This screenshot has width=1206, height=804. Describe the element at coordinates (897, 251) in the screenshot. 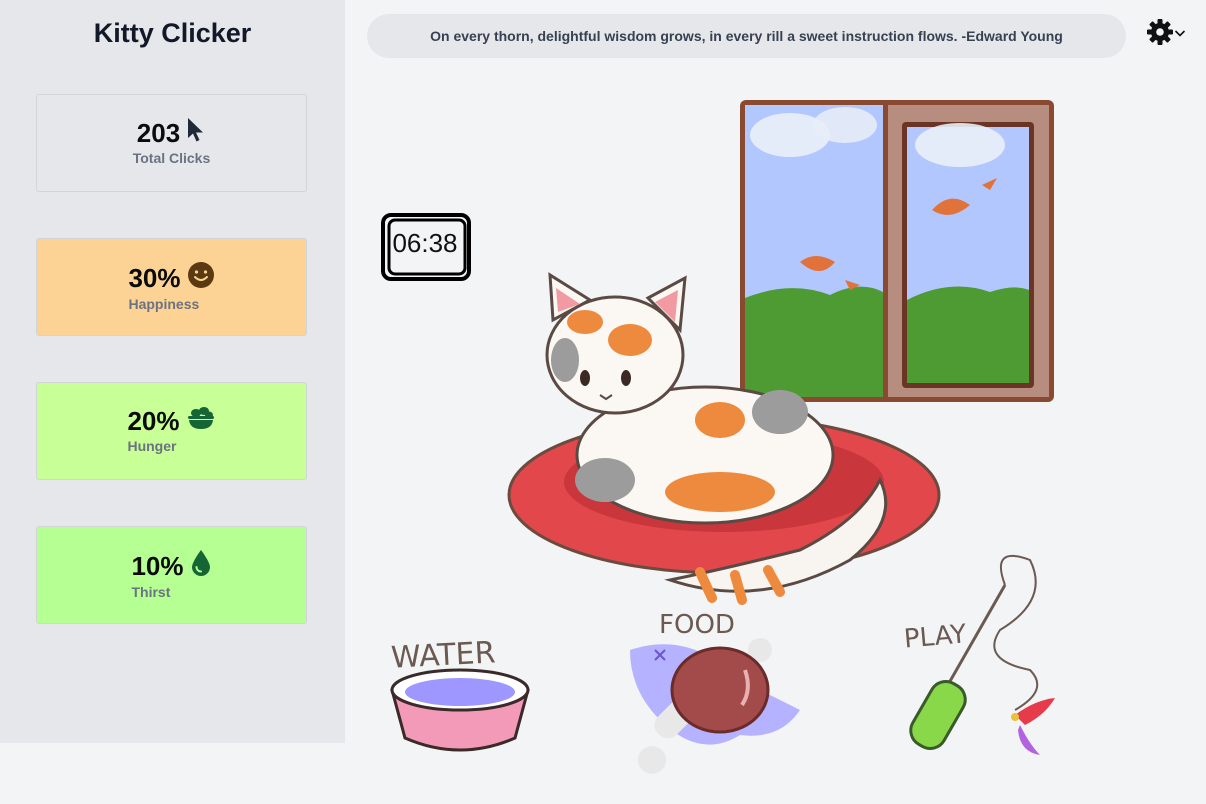

I see `window` at that location.